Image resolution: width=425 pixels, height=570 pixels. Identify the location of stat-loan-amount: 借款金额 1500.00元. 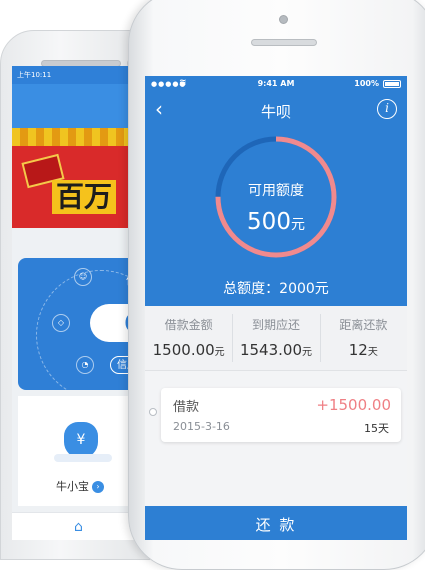
(188, 338).